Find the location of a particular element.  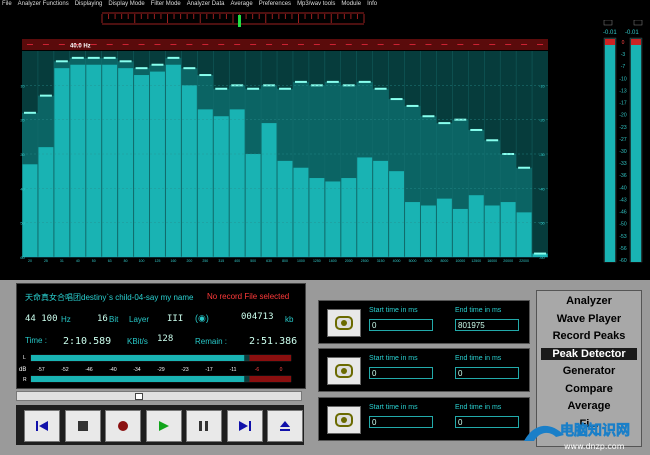

play-icon is located at coordinates (163, 426).